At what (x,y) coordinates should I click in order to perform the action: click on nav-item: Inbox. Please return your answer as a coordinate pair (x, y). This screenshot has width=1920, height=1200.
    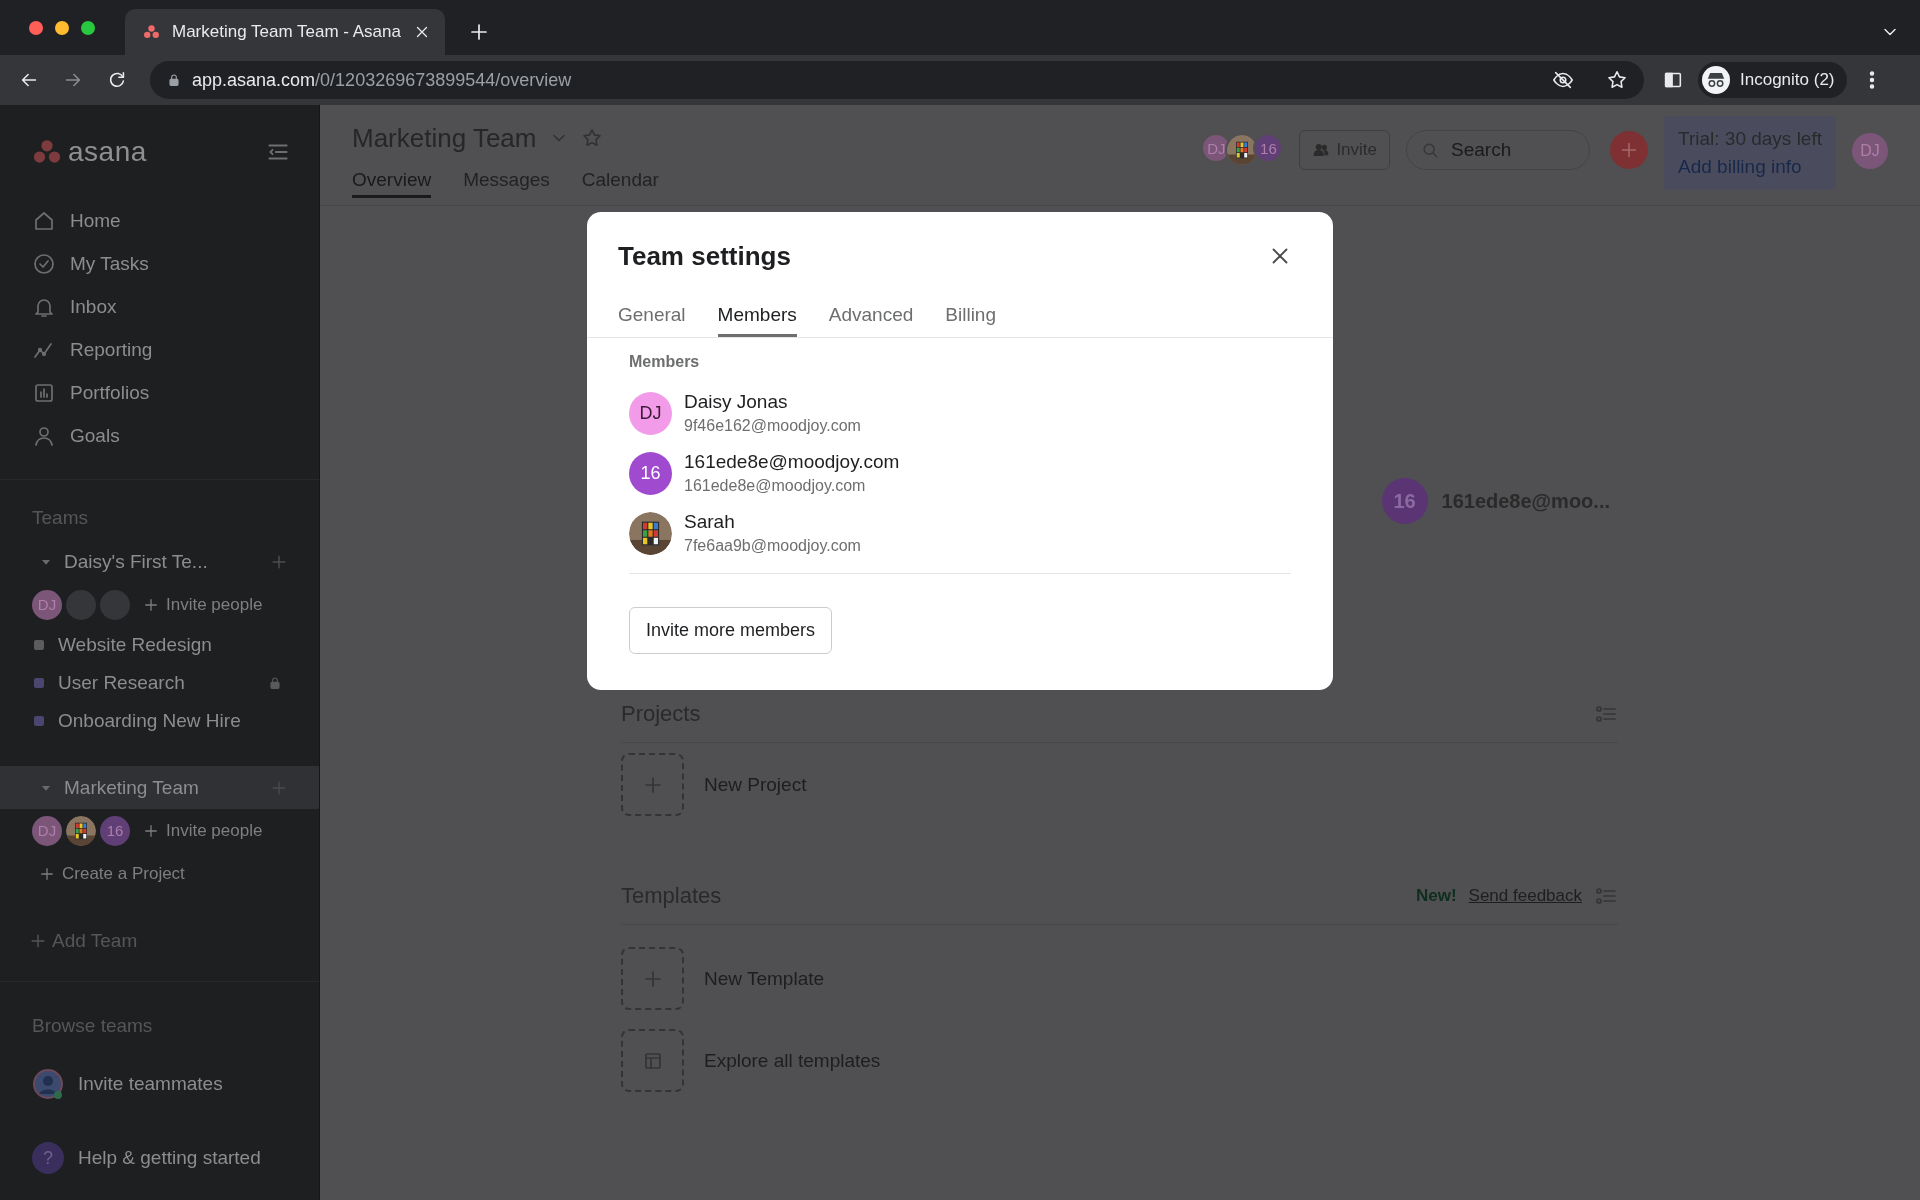
    Looking at the image, I should click on (159, 306).